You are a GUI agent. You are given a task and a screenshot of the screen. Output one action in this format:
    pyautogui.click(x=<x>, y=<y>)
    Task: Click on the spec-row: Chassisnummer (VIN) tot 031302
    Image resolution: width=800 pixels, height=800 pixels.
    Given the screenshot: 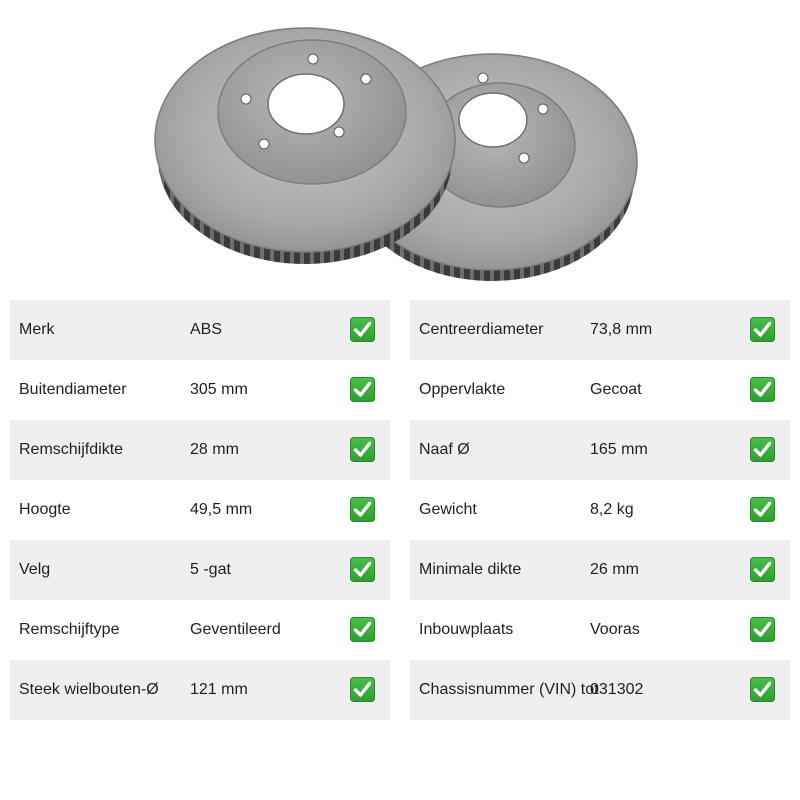 What is the action you would take?
    pyautogui.click(x=600, y=690)
    